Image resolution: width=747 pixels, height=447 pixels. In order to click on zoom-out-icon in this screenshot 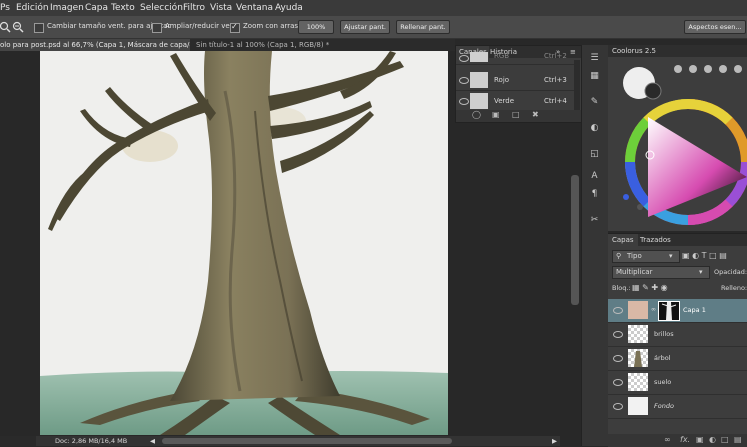, I will do `click(18, 27)`.